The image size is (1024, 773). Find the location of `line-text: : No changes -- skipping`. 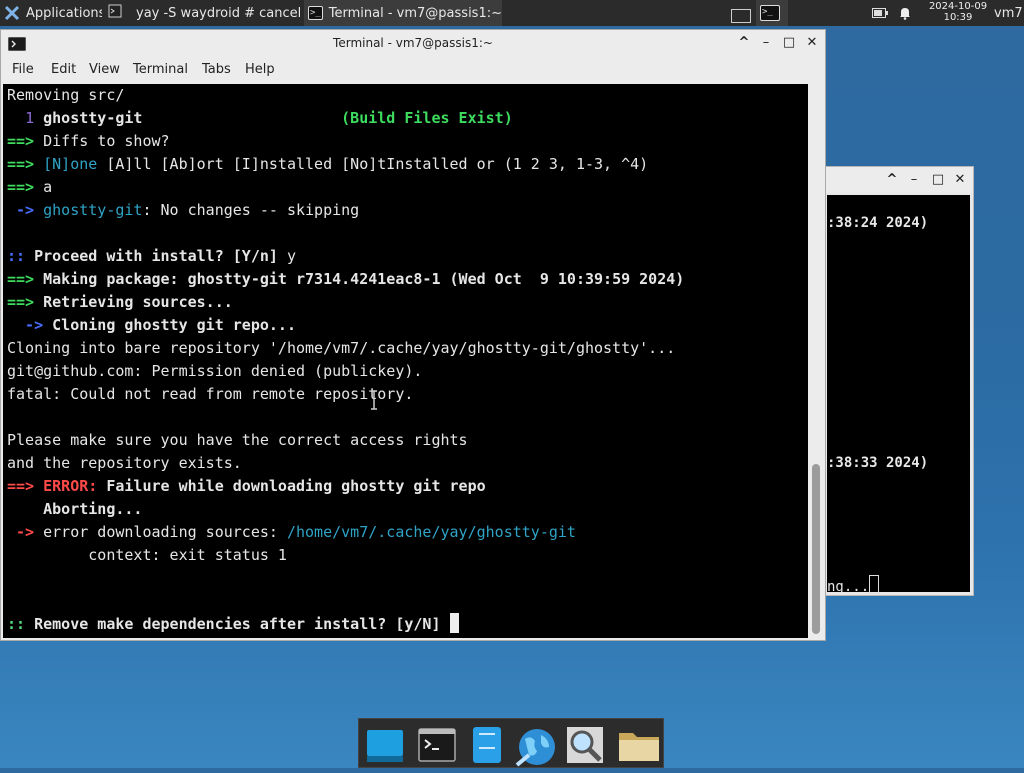

line-text: : No changes -- skipping is located at coordinates (251, 210).